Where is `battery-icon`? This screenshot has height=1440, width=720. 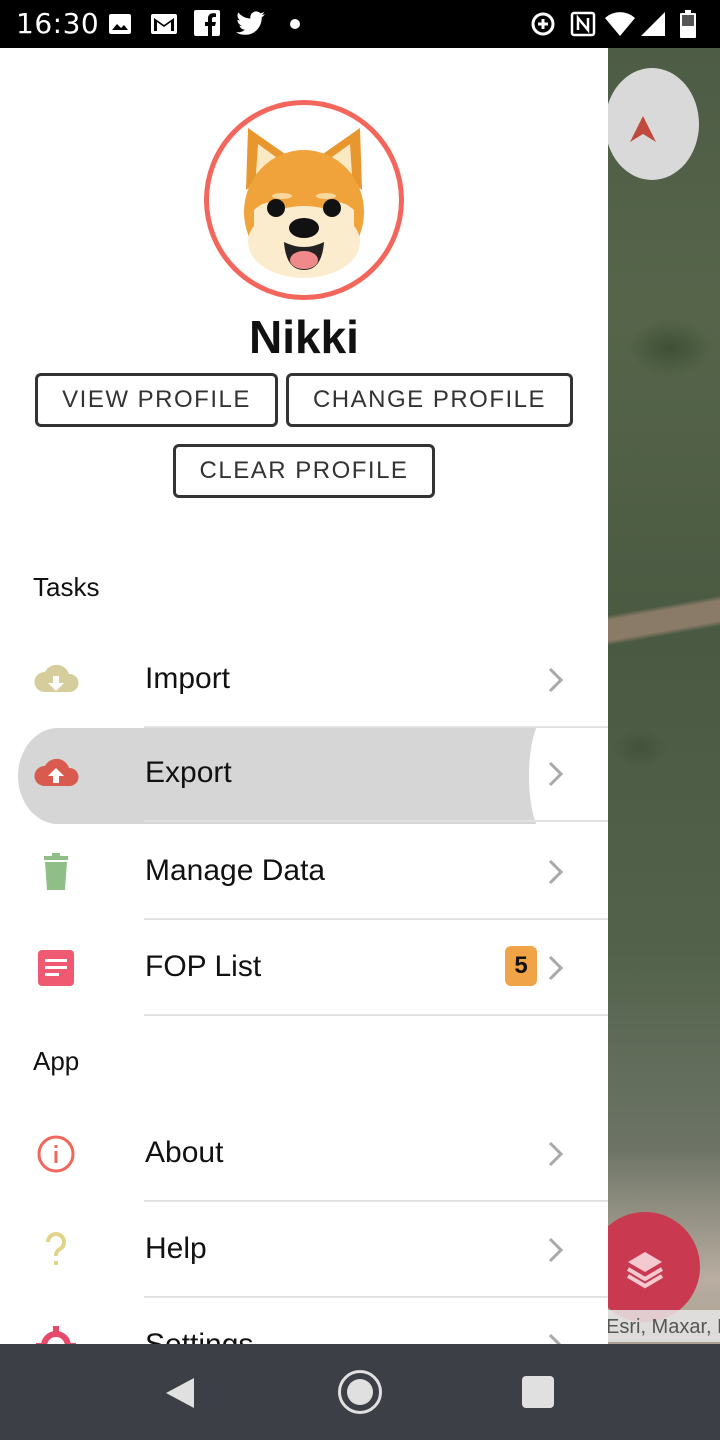
battery-icon is located at coordinates (688, 24).